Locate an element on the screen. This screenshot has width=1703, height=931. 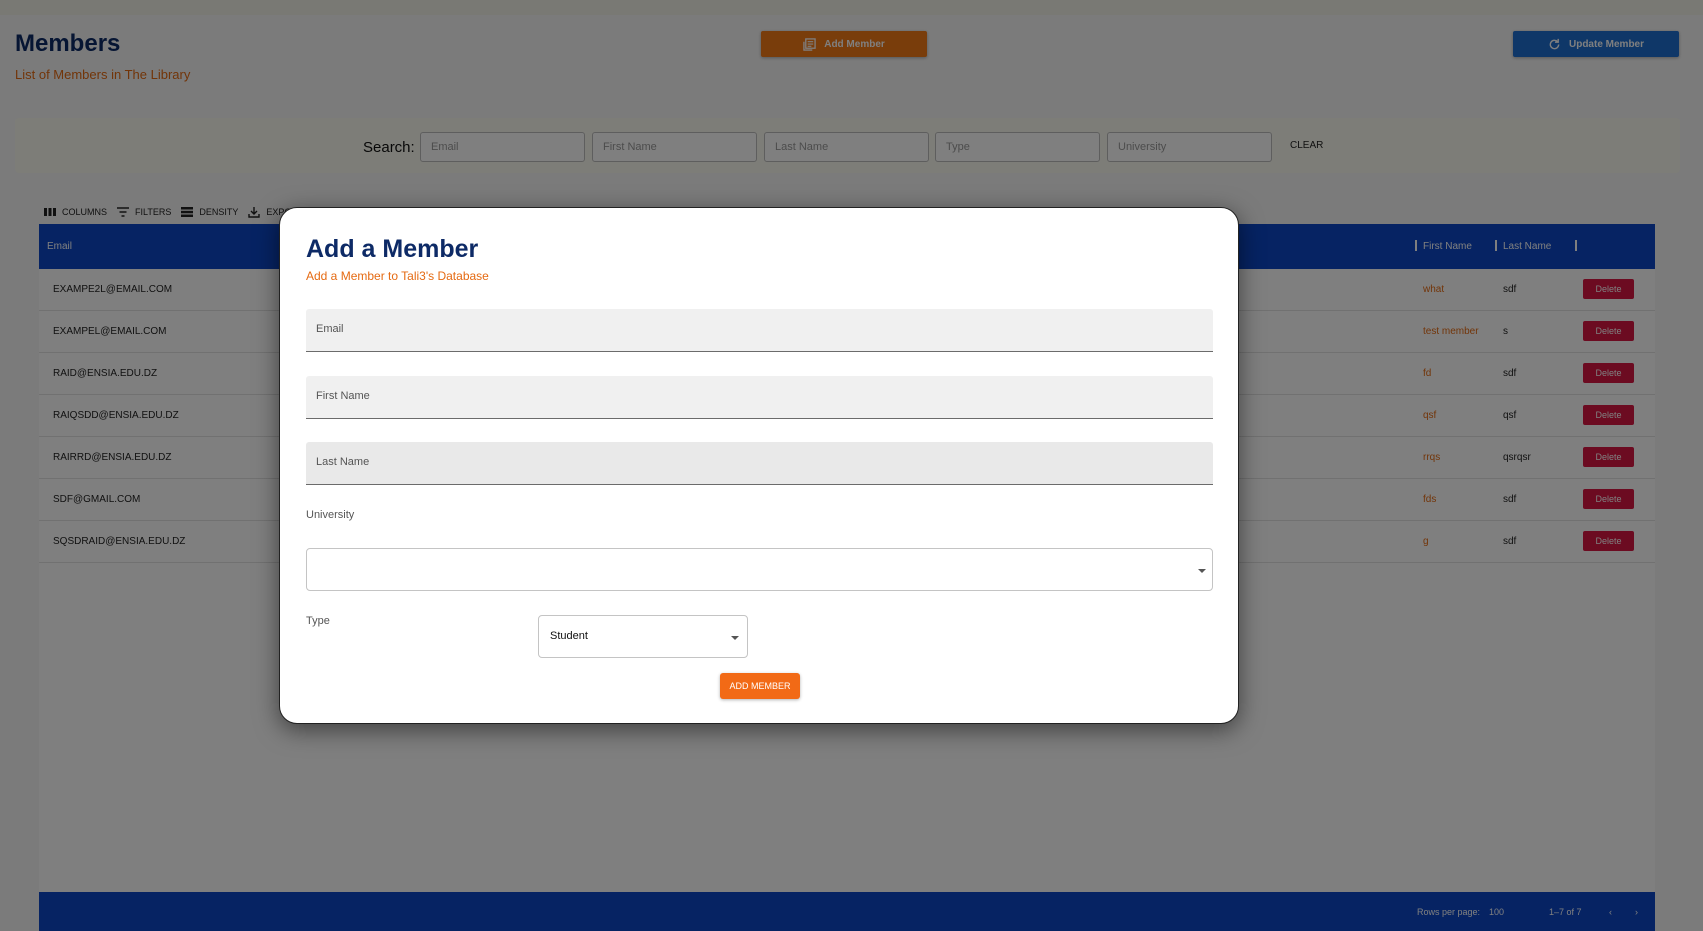
last-name-field: Last Name is located at coordinates (759, 463).